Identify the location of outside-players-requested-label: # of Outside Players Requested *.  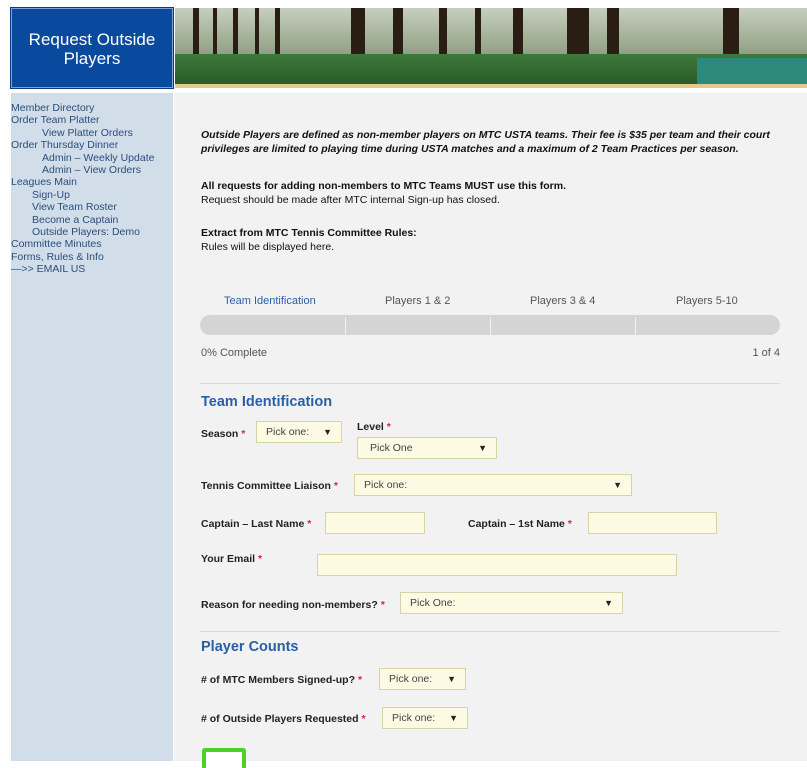
(283, 719).